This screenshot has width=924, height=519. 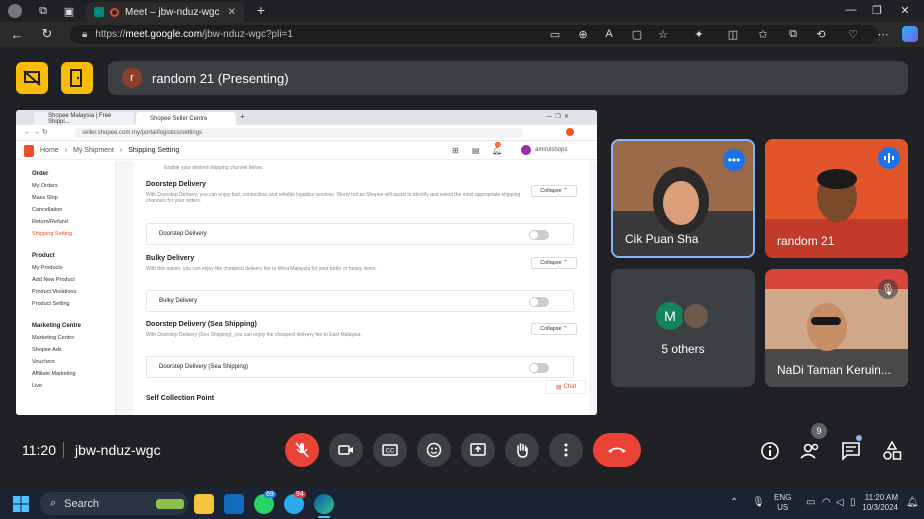 I want to click on back-icon: ←, so click(x=17, y=34).